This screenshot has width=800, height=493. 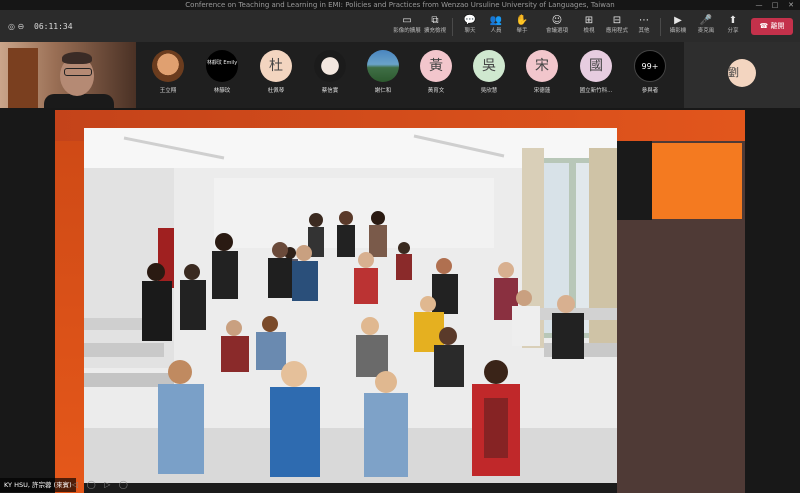 What do you see at coordinates (775, 5) in the screenshot?
I see `maximize-button: □` at bounding box center [775, 5].